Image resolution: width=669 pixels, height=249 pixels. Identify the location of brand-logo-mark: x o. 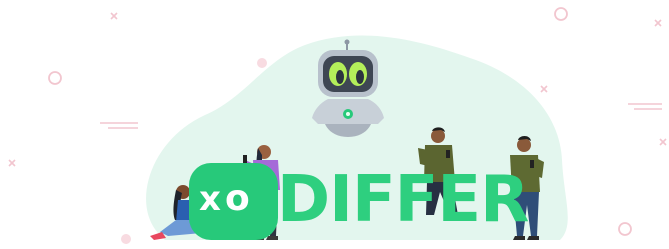
(233, 201).